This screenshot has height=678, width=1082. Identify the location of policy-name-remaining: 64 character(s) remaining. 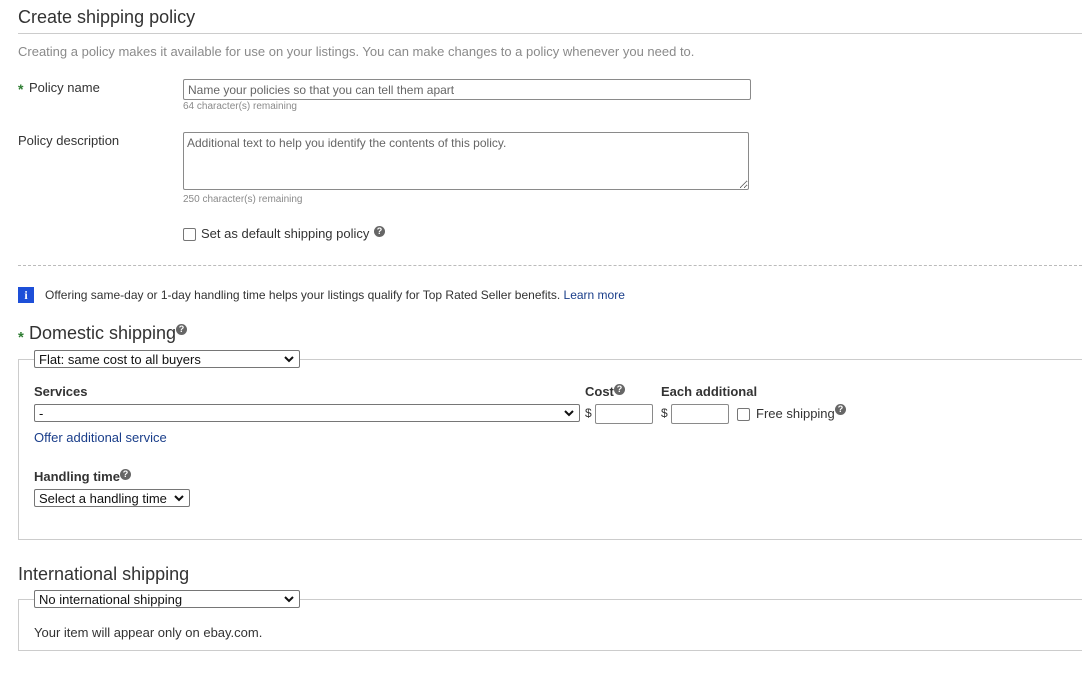
(240, 106).